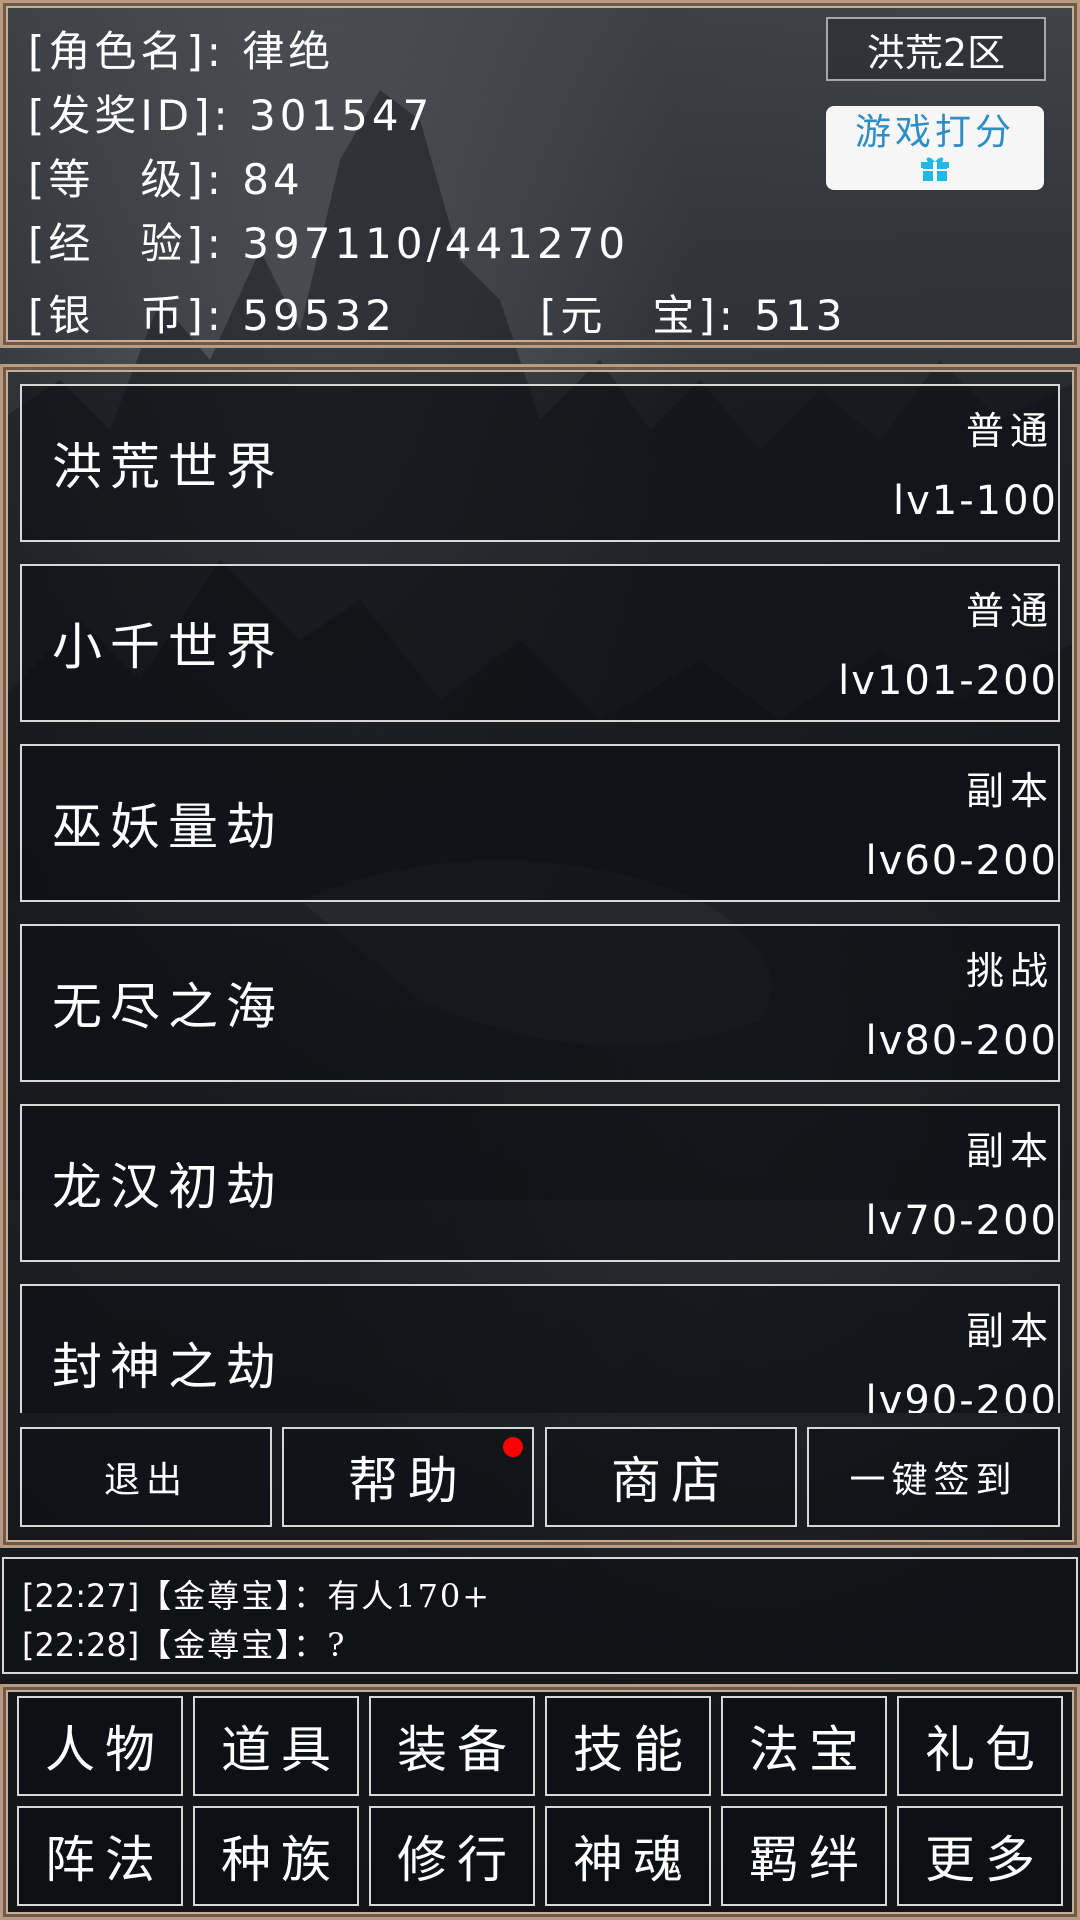  I want to click on map-level-range: lv101-200, so click(948, 681).